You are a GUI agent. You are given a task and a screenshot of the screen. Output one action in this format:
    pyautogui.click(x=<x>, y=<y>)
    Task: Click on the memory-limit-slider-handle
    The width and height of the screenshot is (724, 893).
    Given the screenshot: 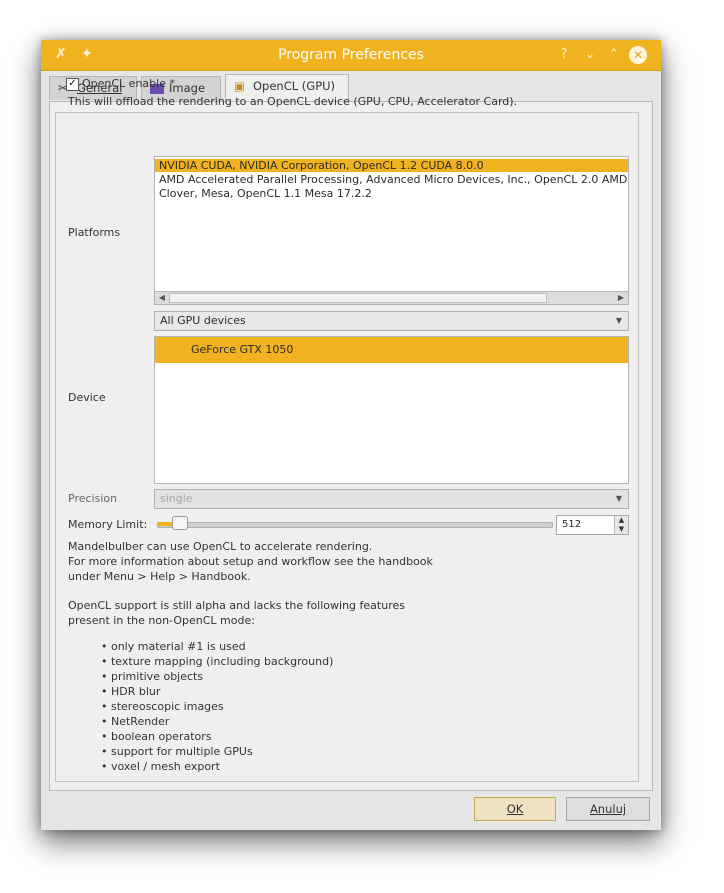 What is the action you would take?
    pyautogui.click(x=180, y=523)
    